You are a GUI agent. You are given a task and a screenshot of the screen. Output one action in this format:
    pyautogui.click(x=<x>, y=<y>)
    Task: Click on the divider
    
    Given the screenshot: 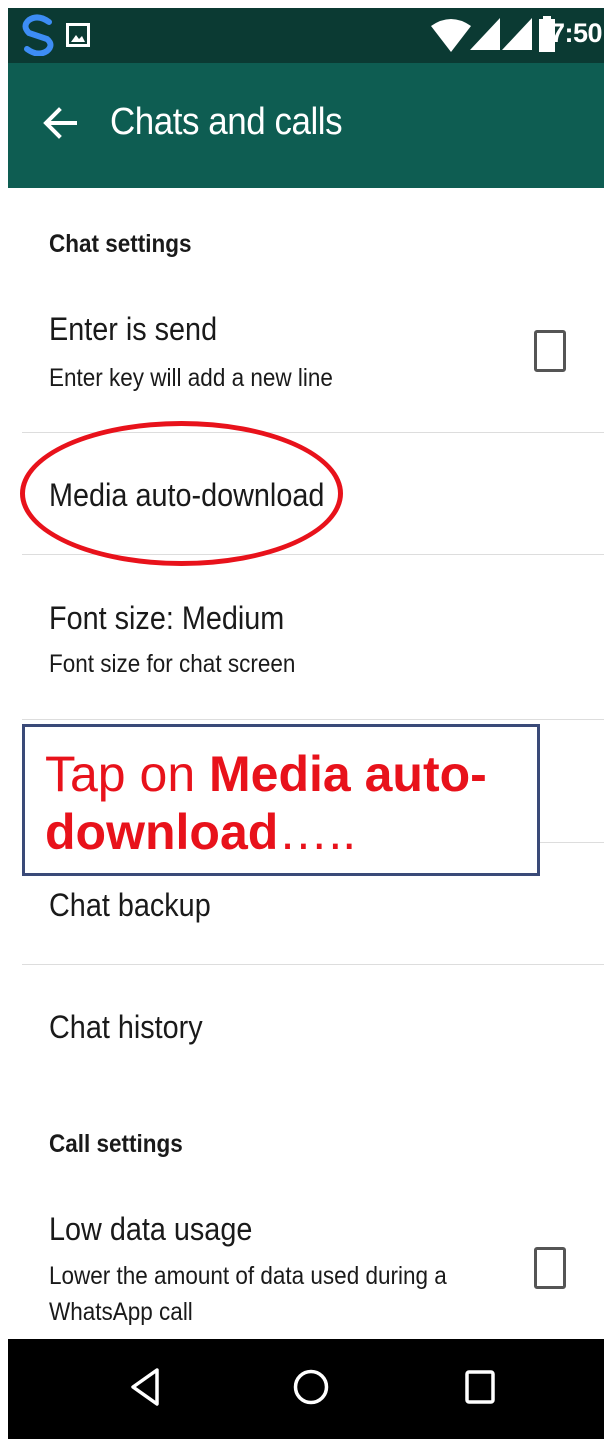 What is the action you would take?
    pyautogui.click(x=313, y=719)
    